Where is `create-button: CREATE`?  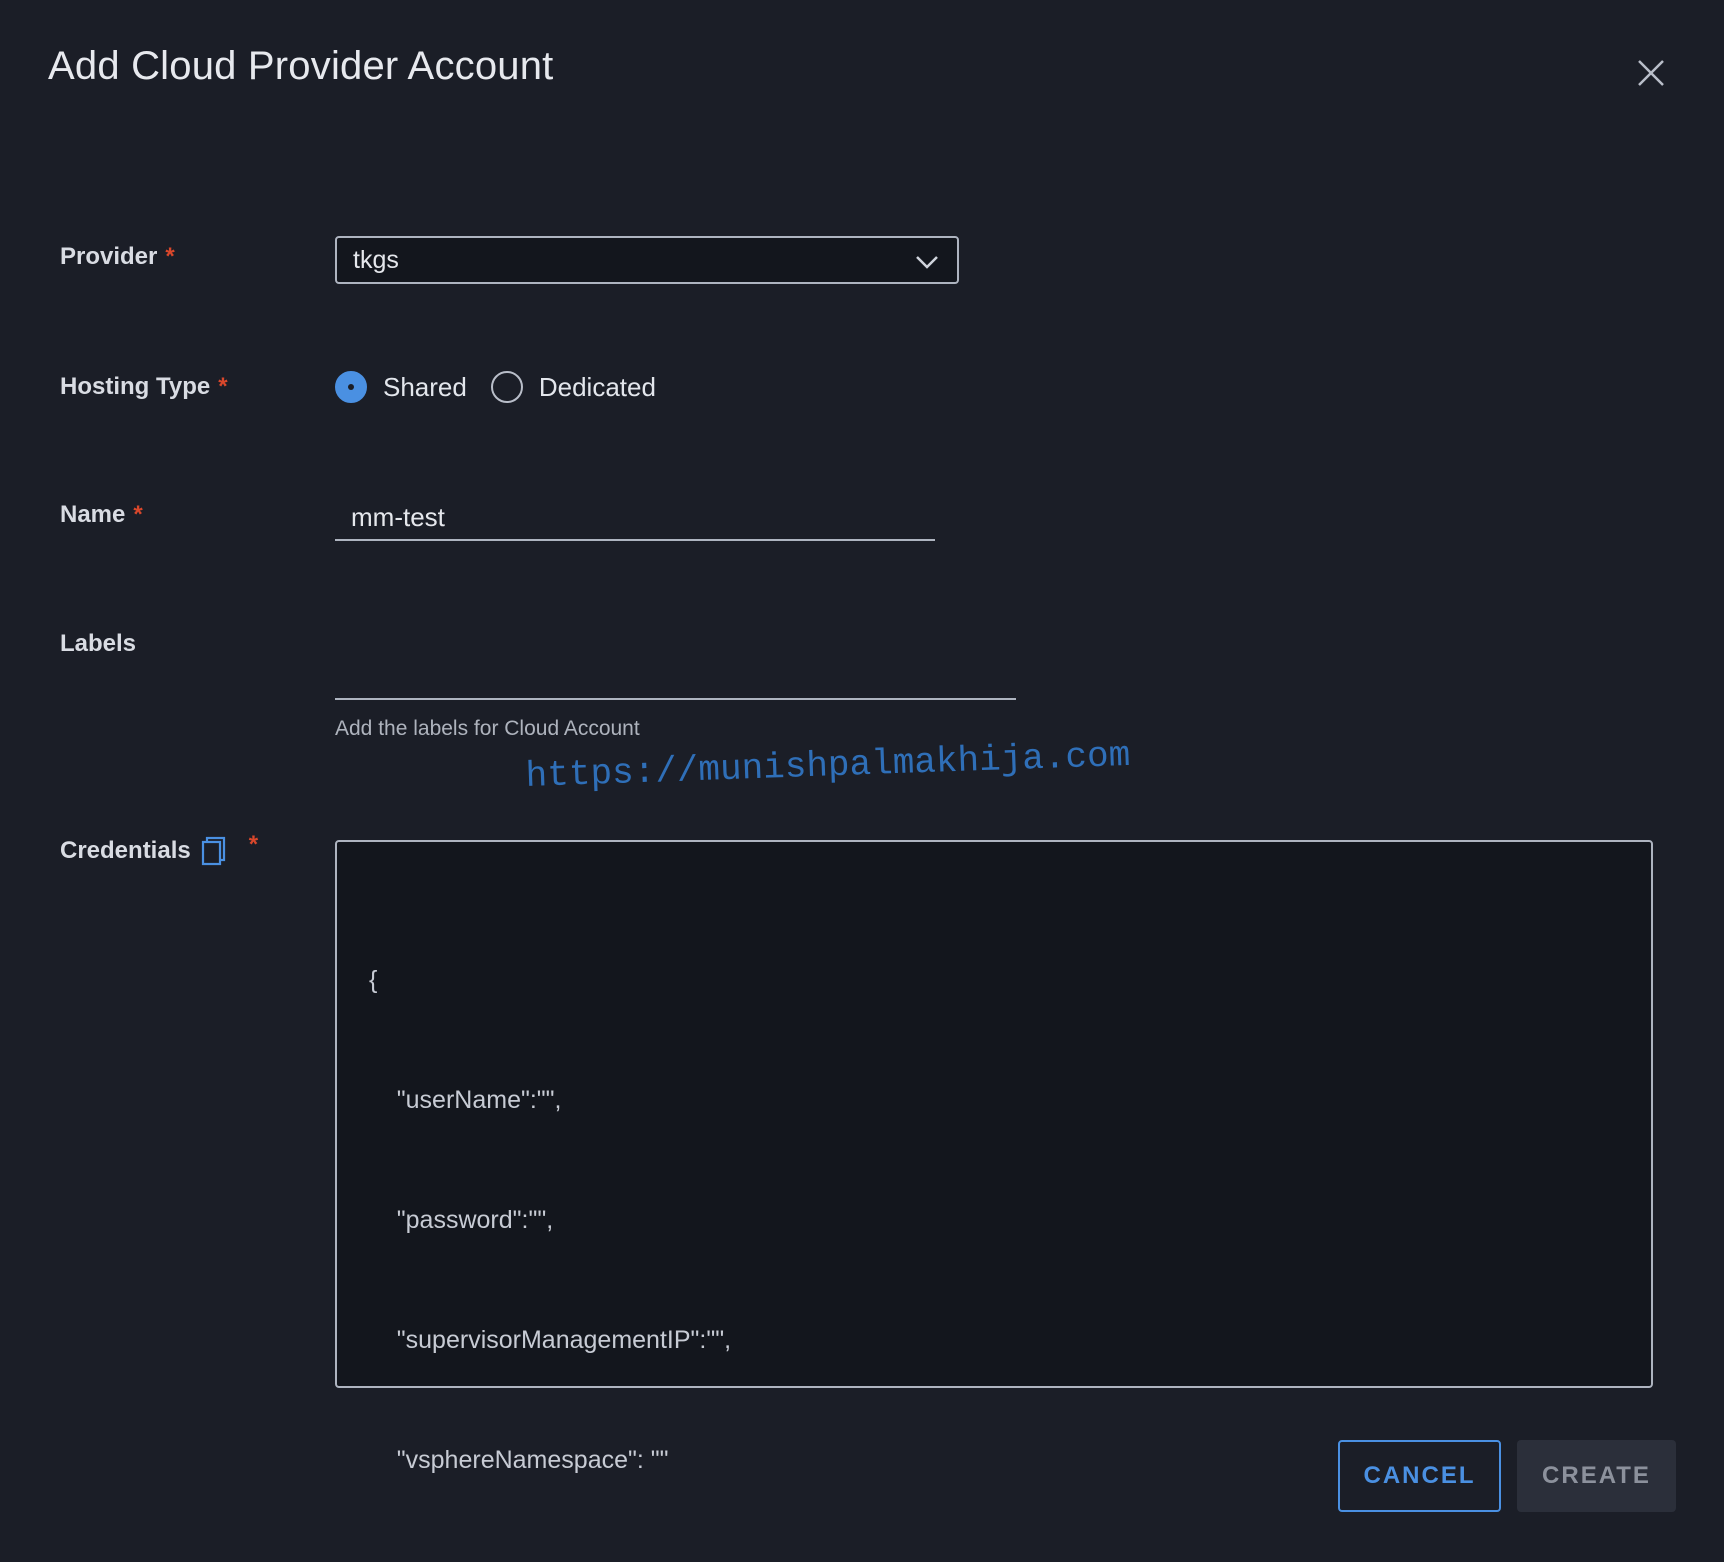
create-button: CREATE is located at coordinates (1596, 1476).